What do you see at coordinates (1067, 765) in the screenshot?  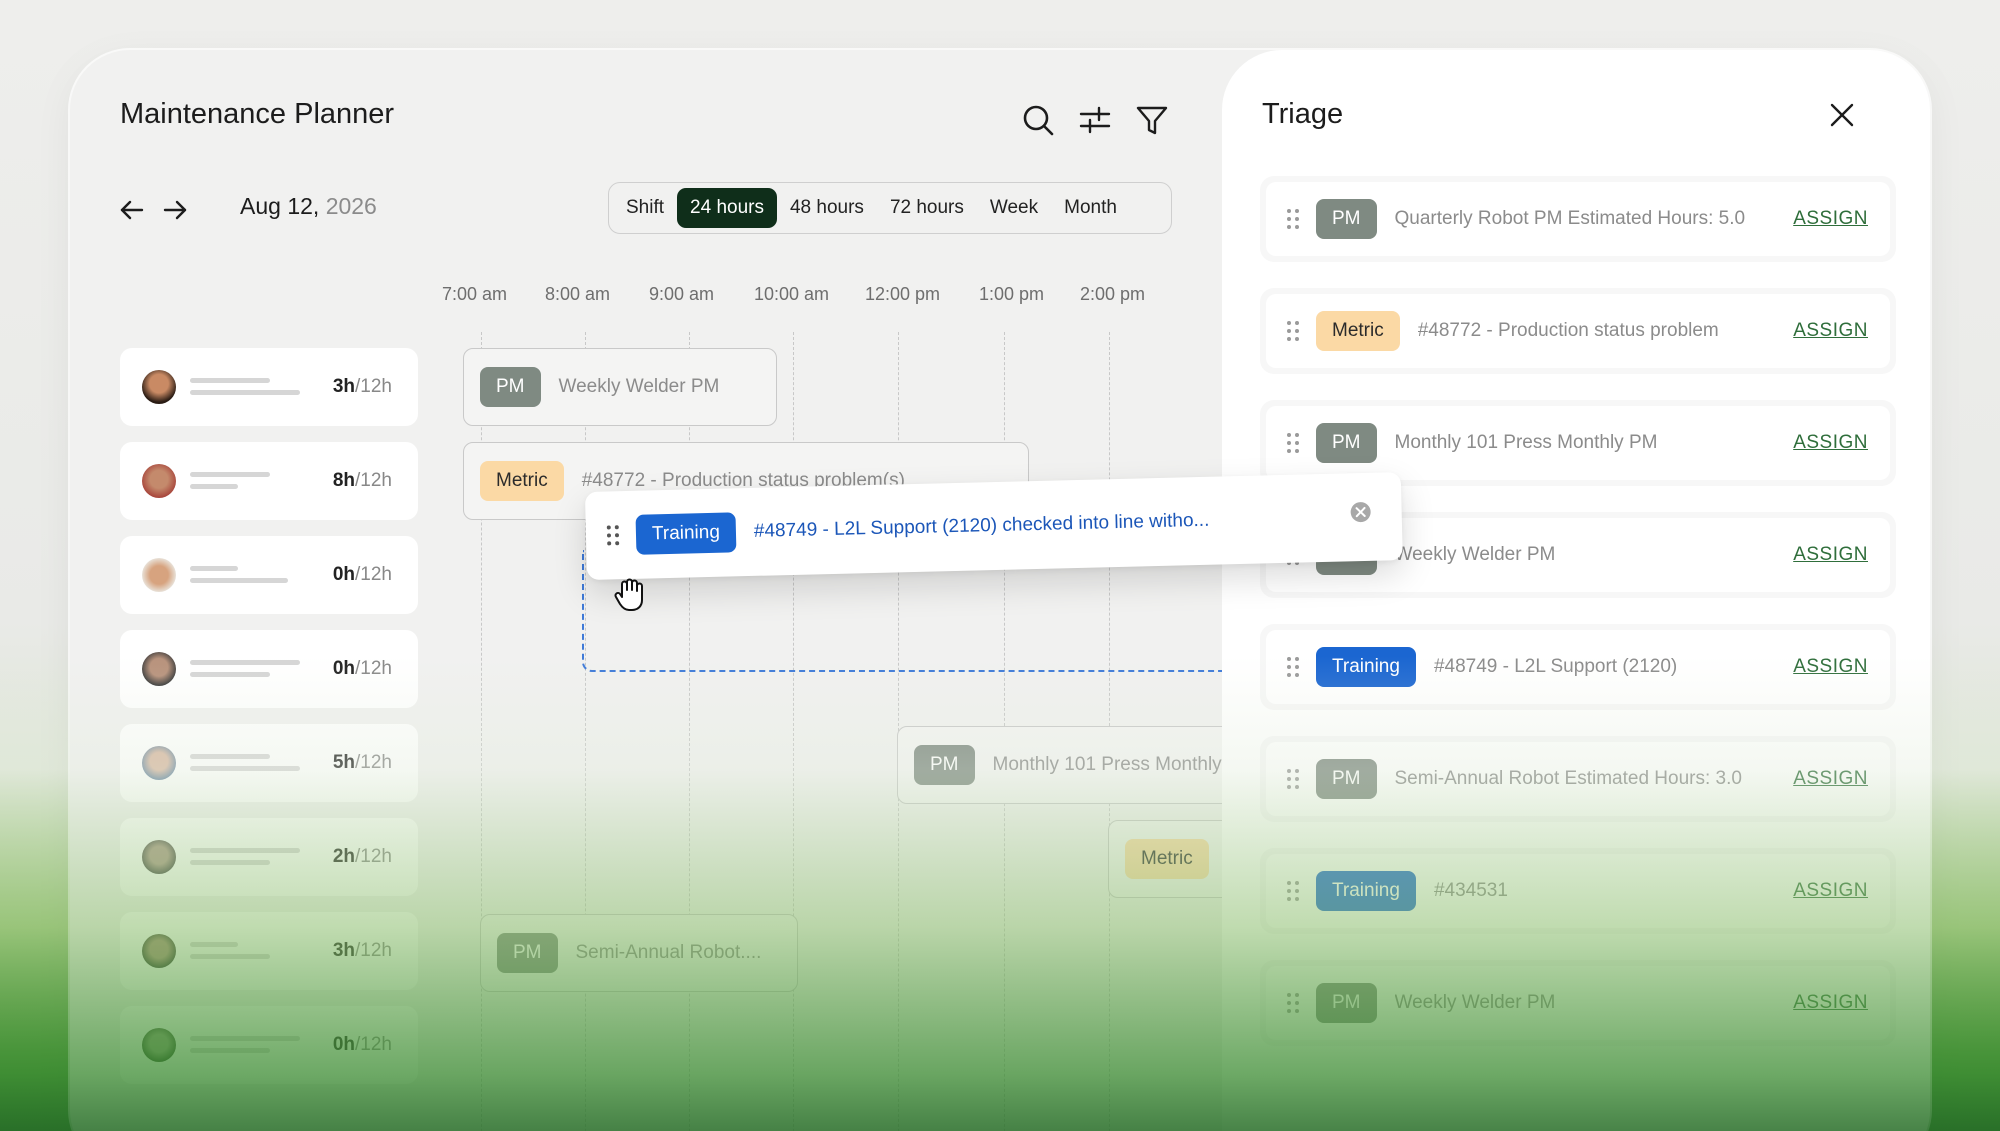 I see `scheduled-task: PM Monthly 101 Press Monthly PM` at bounding box center [1067, 765].